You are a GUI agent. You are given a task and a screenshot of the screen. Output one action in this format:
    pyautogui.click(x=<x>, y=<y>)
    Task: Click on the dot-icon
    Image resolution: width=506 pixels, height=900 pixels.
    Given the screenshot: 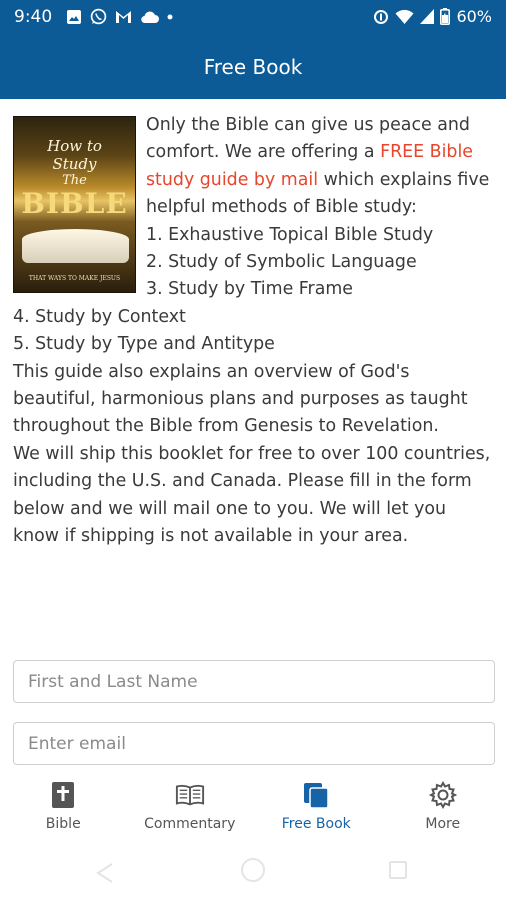 What is the action you would take?
    pyautogui.click(x=170, y=16)
    